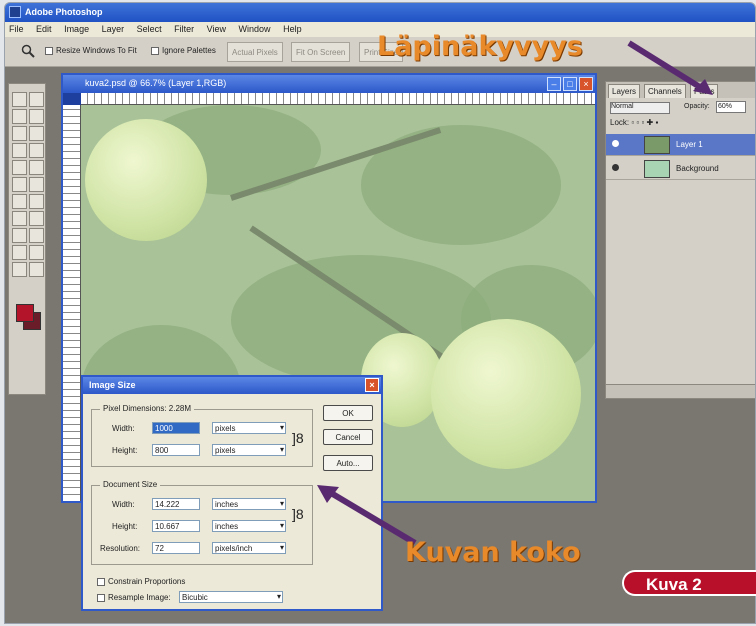  What do you see at coordinates (689, 583) in the screenshot?
I see `figure-badge: Kuva 2` at bounding box center [689, 583].